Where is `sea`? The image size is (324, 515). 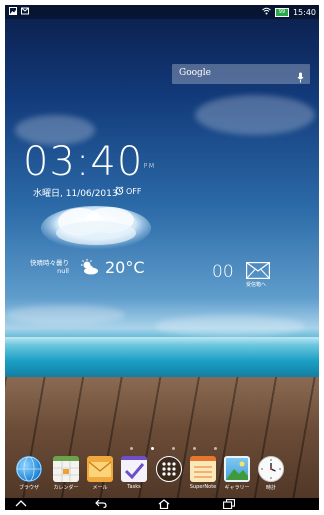 sea is located at coordinates (162, 357).